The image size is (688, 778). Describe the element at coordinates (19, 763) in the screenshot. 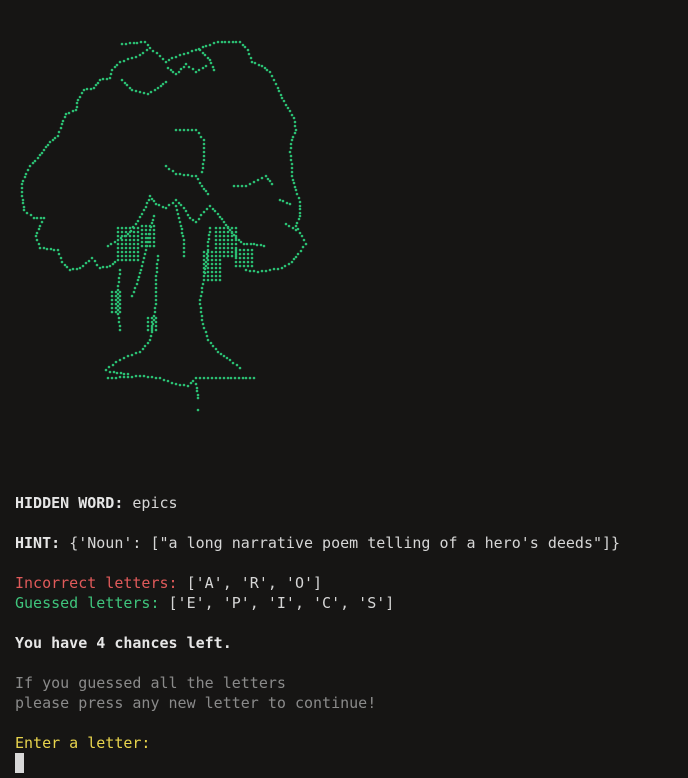

I see `input-cursor` at that location.